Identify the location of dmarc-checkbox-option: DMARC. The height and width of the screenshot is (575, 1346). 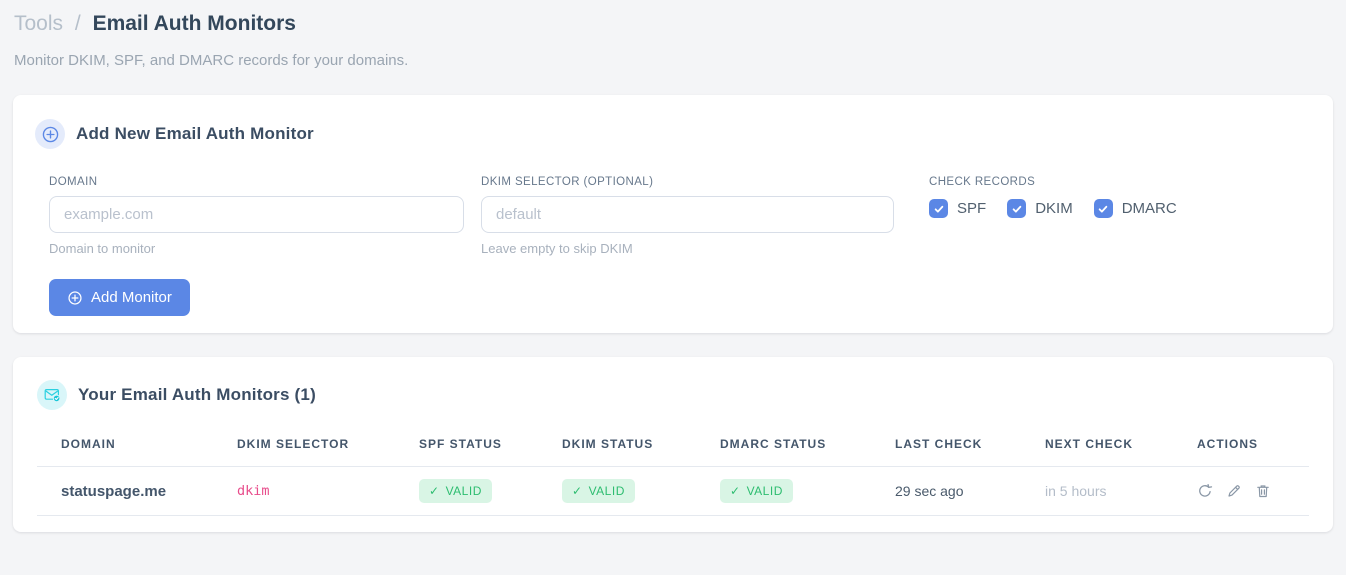
(1135, 208).